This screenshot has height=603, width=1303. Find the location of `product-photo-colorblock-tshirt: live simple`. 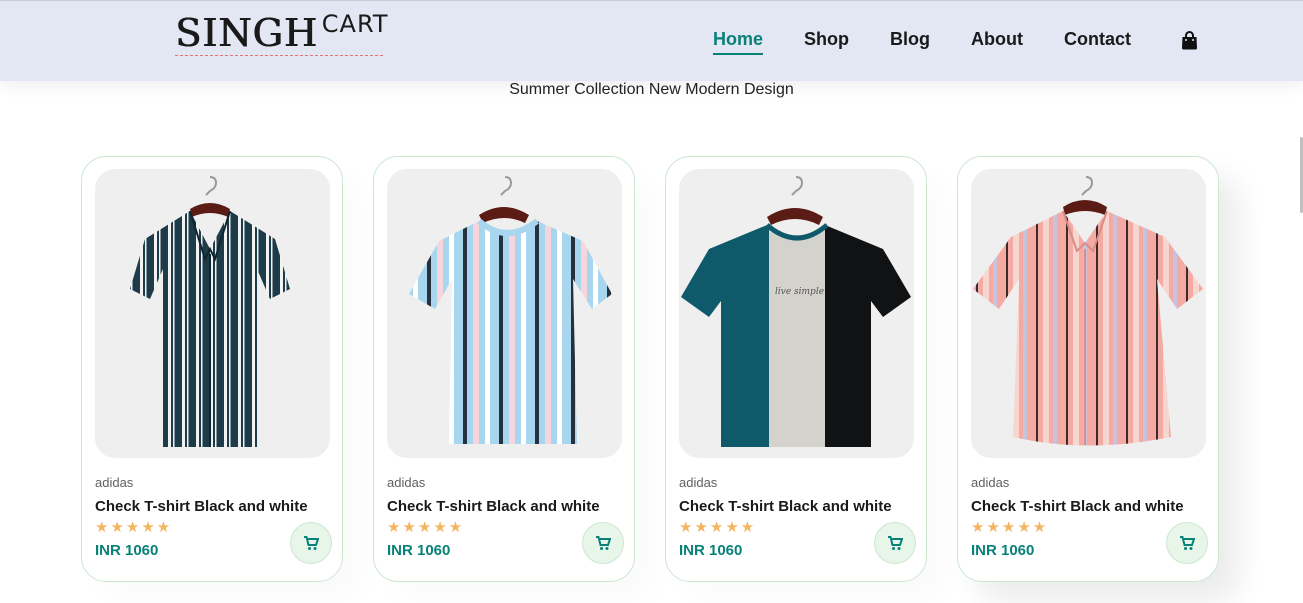

product-photo-colorblock-tshirt: live simple is located at coordinates (796, 311).